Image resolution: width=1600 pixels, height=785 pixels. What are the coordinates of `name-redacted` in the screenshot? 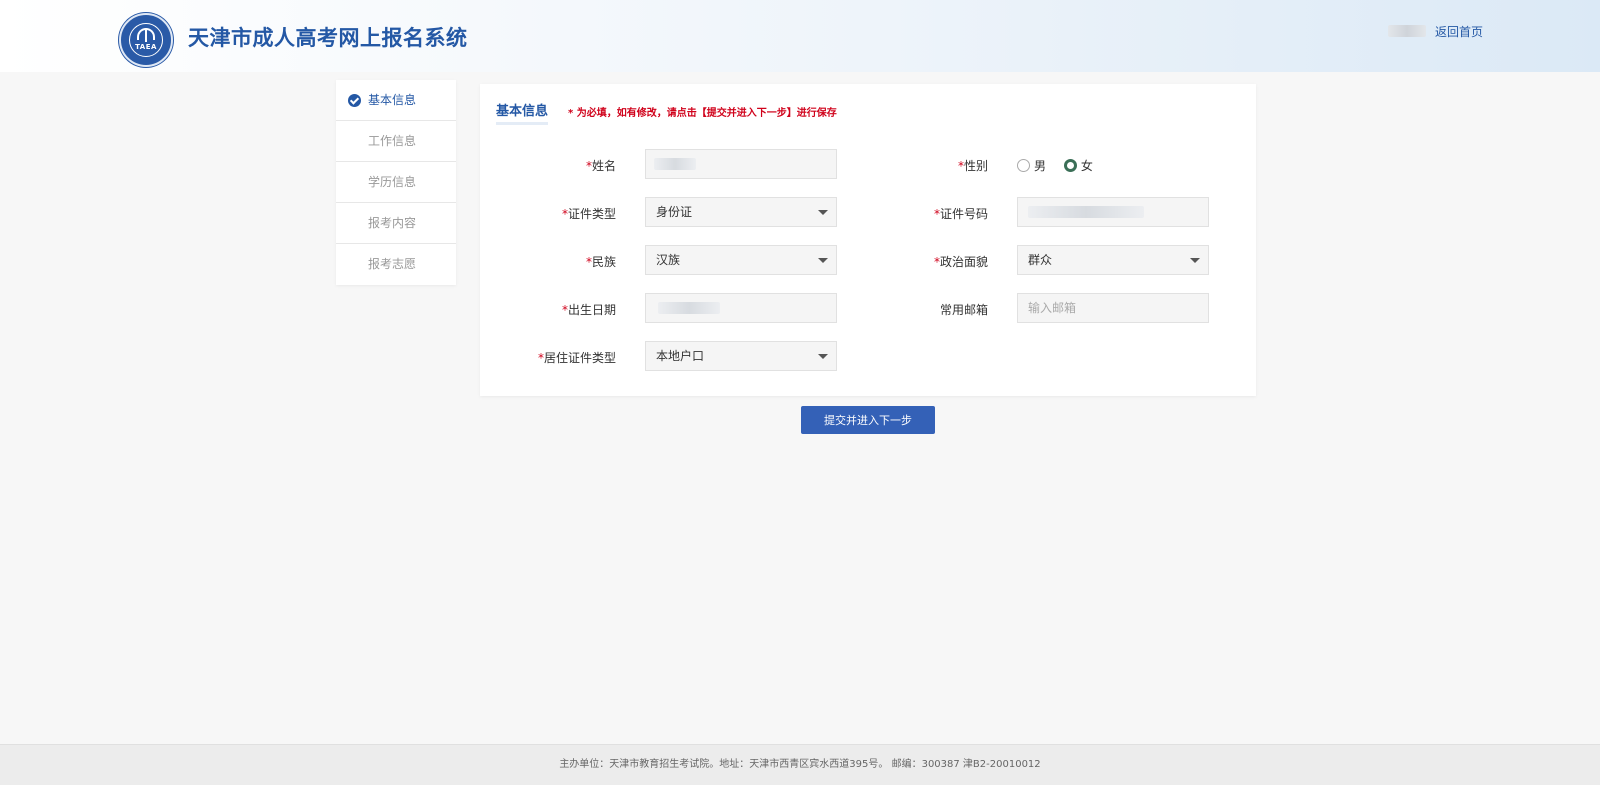 It's located at (675, 164).